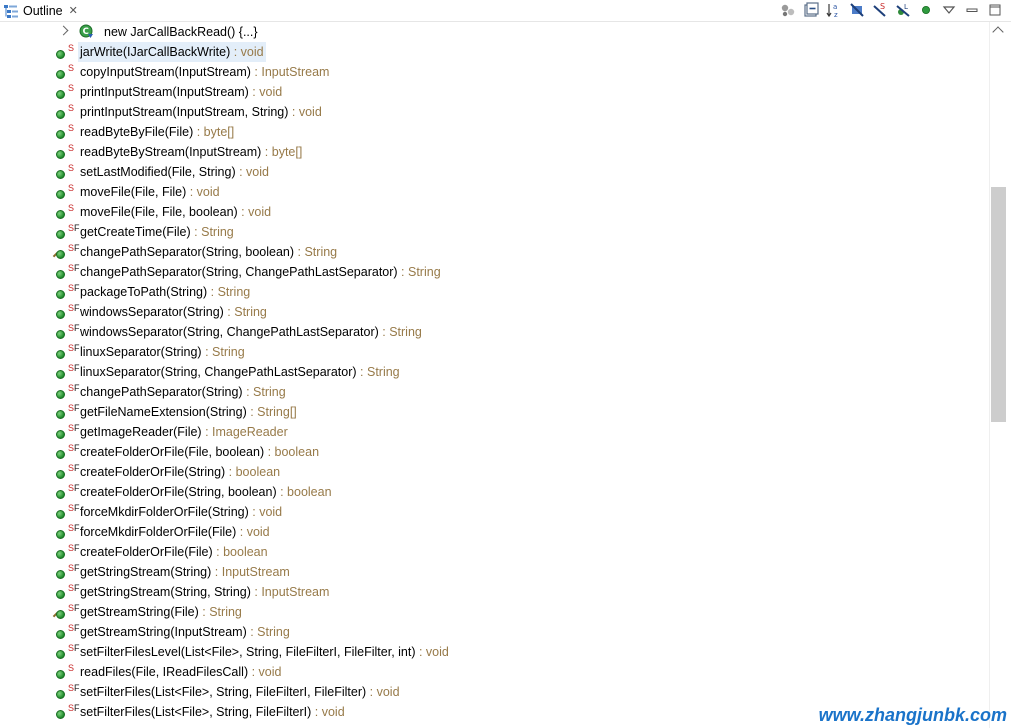 This screenshot has width=1011, height=728. What do you see at coordinates (903, 10) in the screenshot?
I see `hide-non-public-members-icon: L` at bounding box center [903, 10].